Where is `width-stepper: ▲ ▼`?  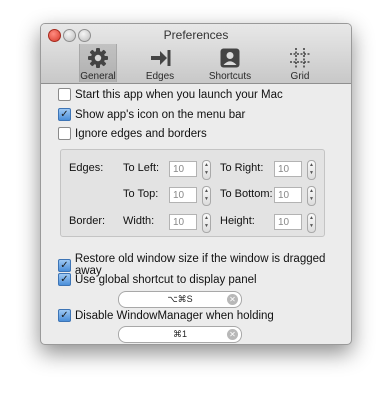 width-stepper: ▲ ▼ is located at coordinates (206, 223).